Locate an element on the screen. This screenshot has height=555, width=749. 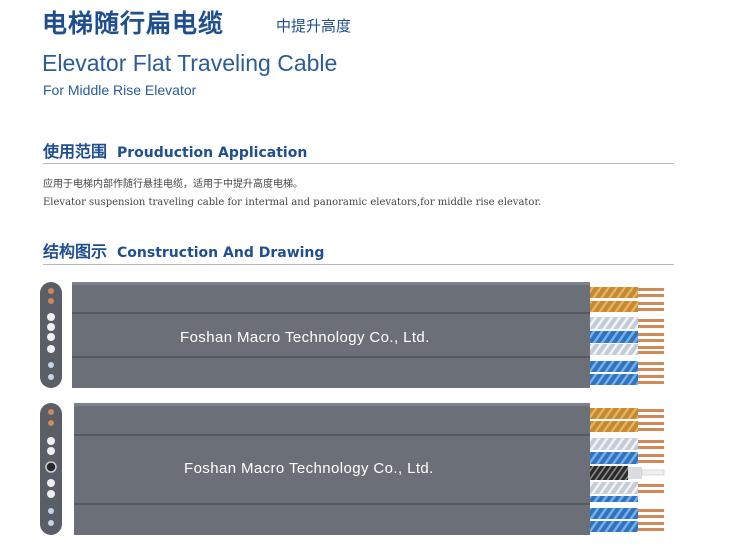
section-heading-application: 使用范围 Prouduction Application is located at coordinates (175, 150).